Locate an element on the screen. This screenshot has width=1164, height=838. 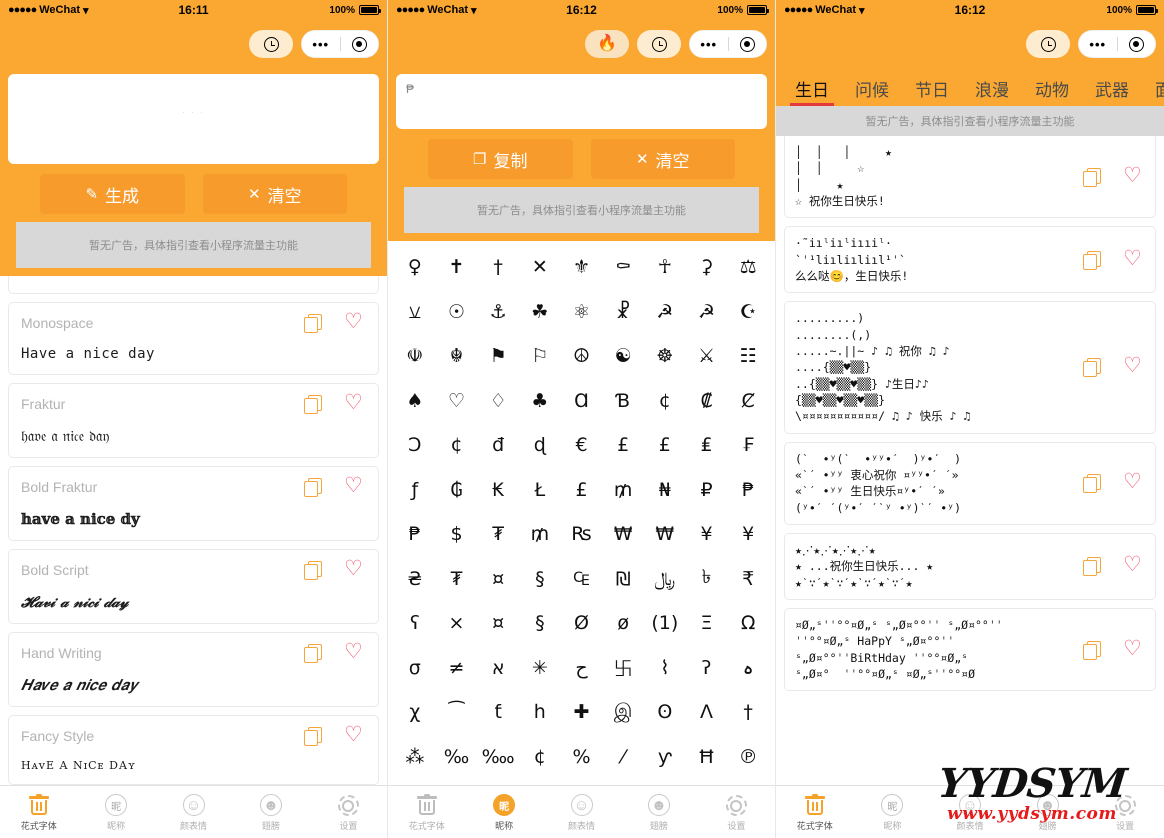
symbol-cell: ﷼ is located at coordinates (665, 579).